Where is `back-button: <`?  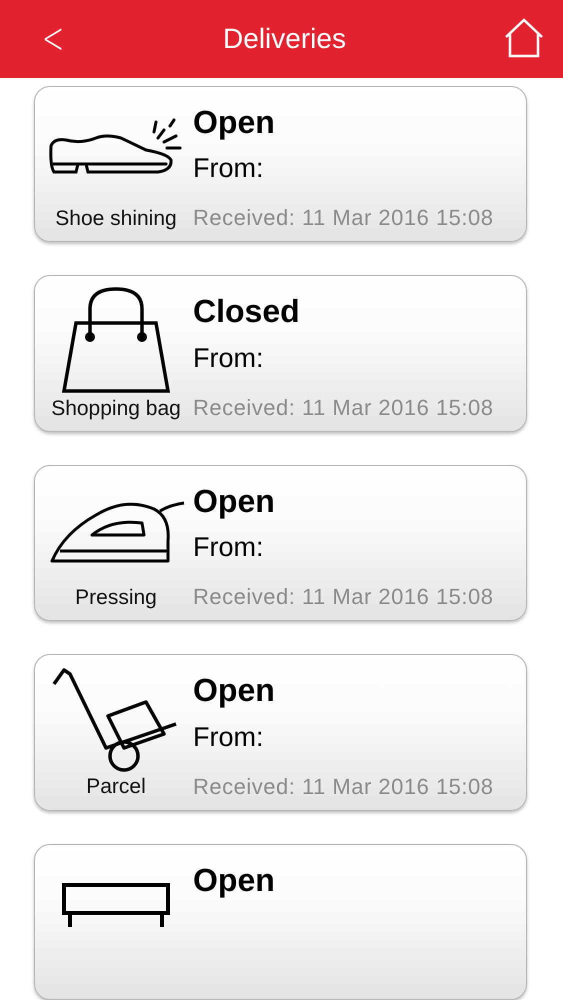
back-button: < is located at coordinates (51, 39).